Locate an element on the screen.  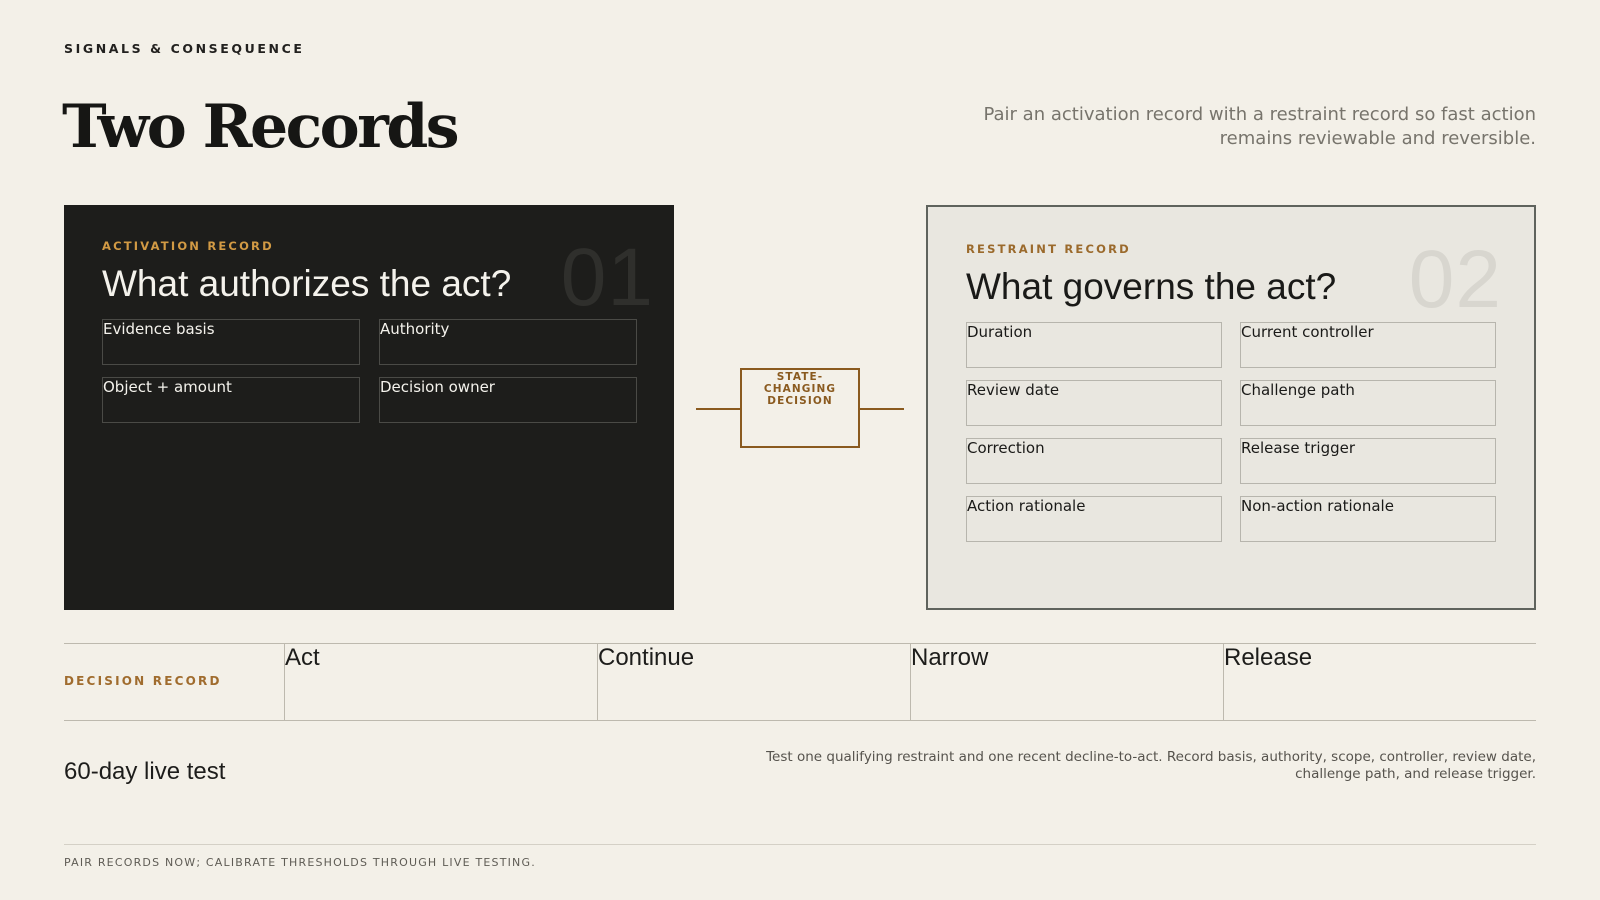
connector-line-right is located at coordinates (882, 409).